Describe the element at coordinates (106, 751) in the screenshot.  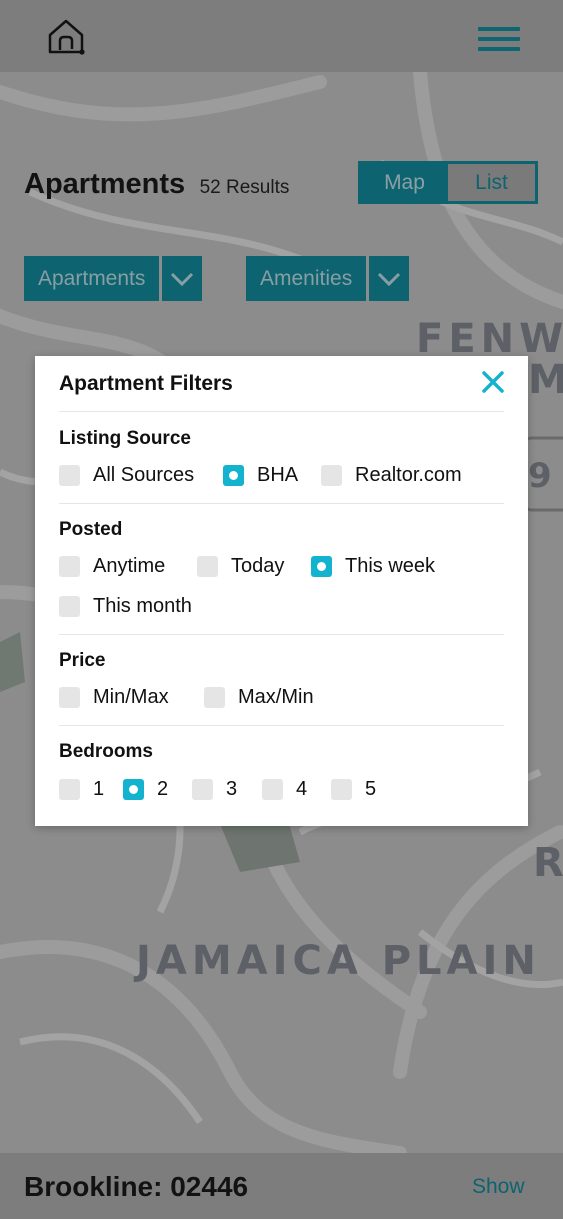
I see `bedrooms-title: Bedrooms` at that location.